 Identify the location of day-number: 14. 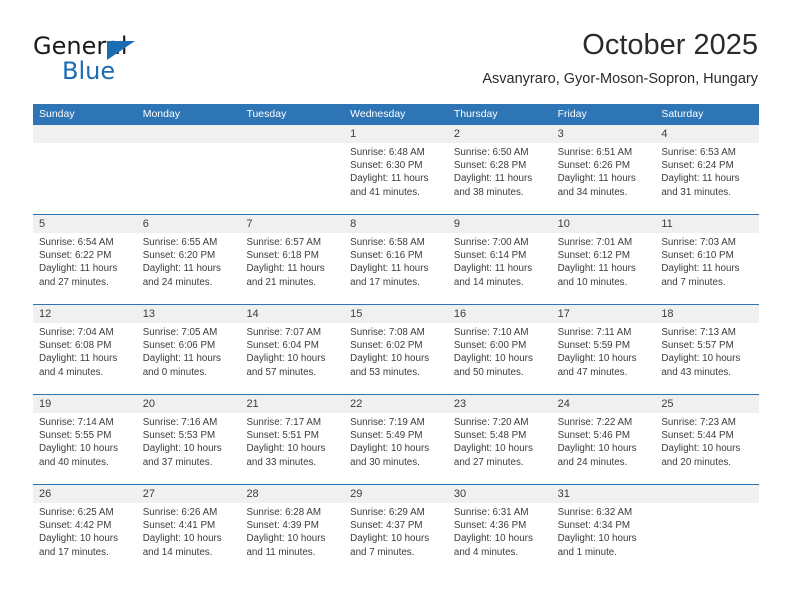
(292, 314).